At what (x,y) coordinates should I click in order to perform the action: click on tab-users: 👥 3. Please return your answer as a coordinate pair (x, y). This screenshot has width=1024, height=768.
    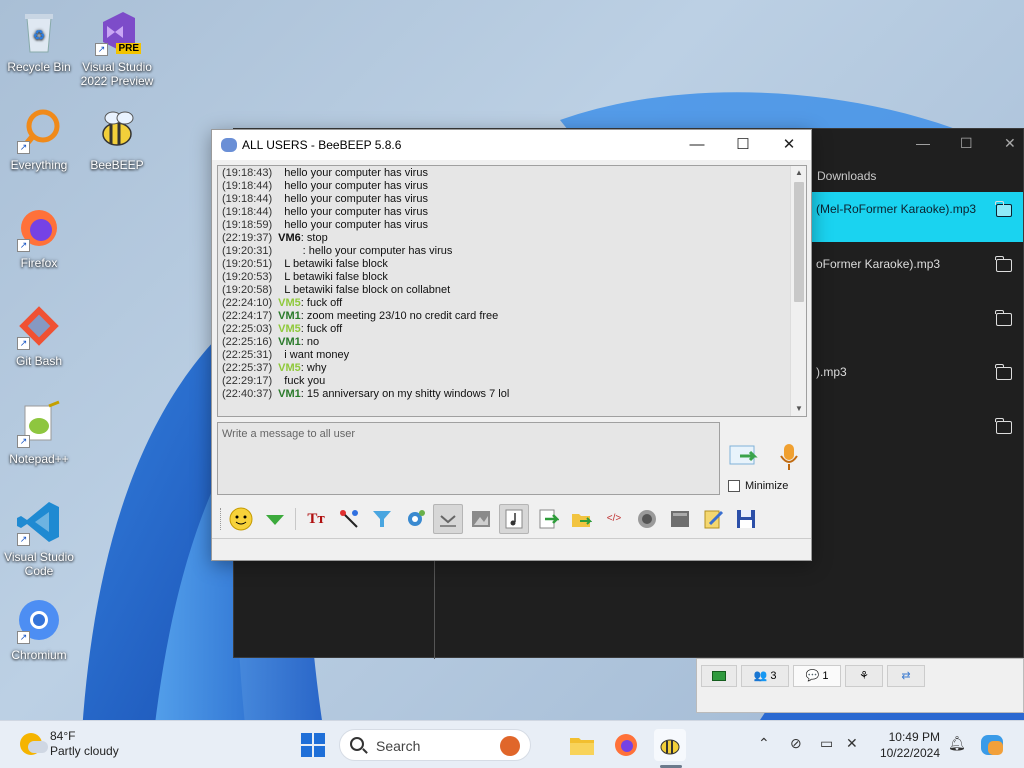
    Looking at the image, I should click on (765, 676).